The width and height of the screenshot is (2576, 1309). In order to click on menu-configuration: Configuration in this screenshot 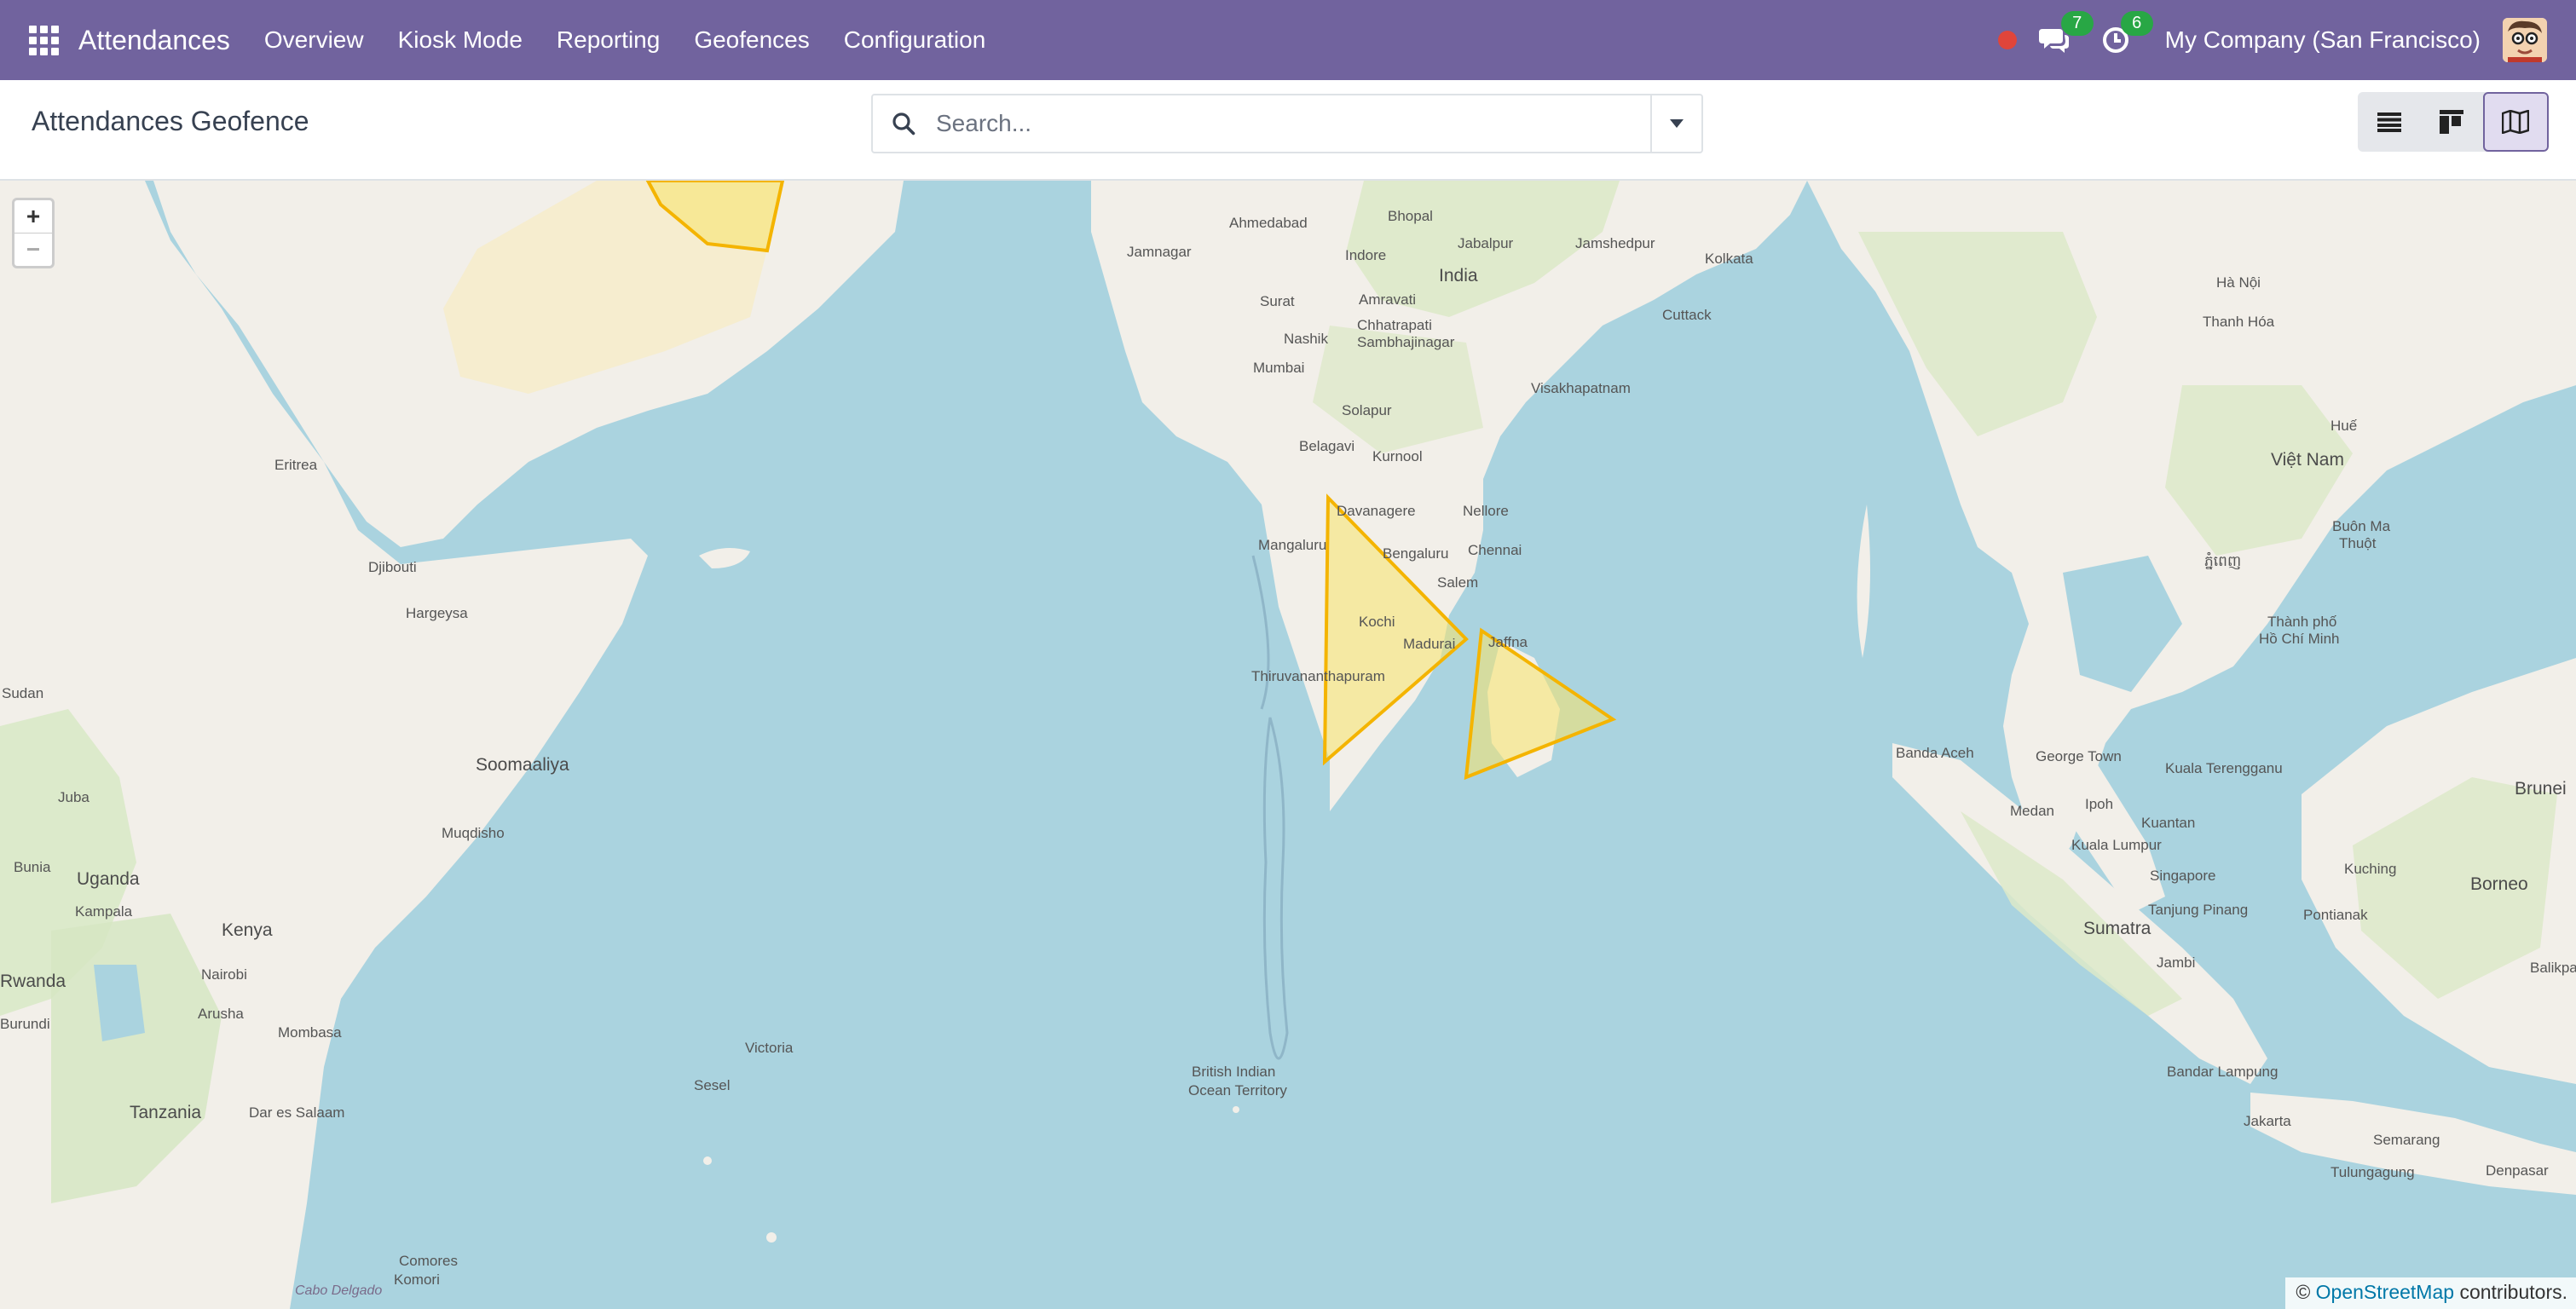, I will do `click(915, 40)`.